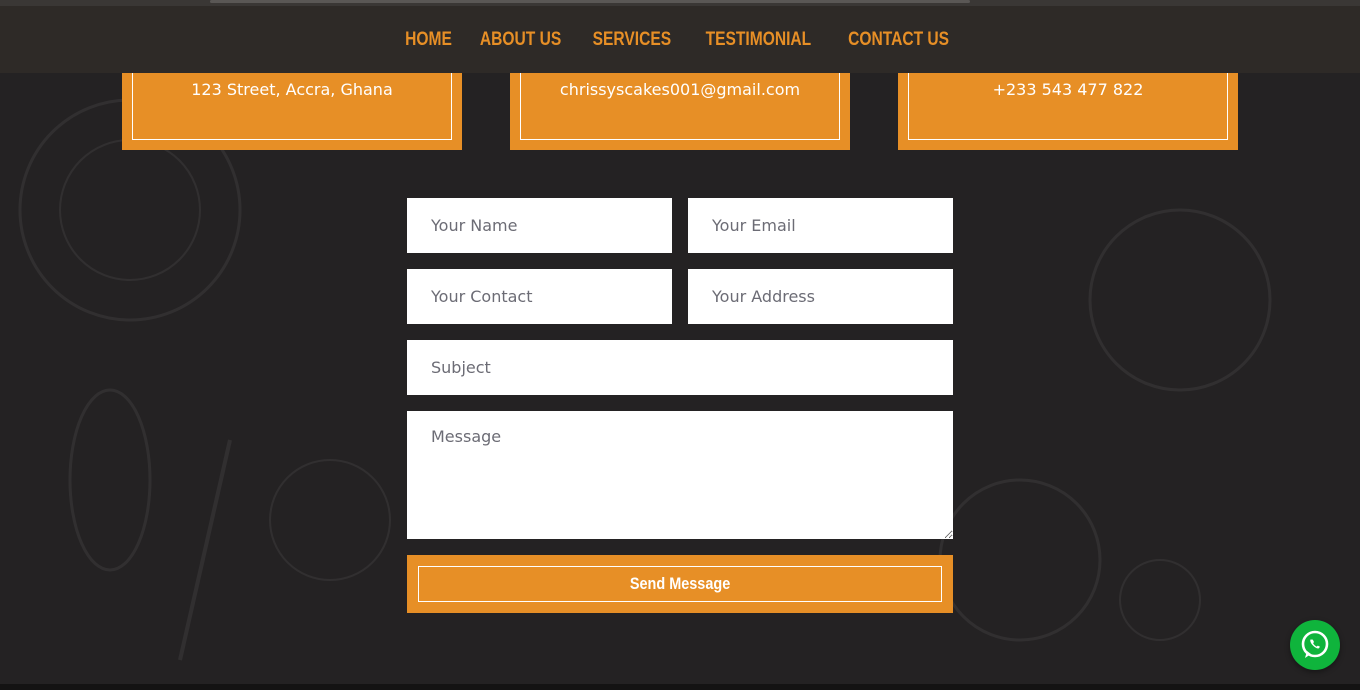  What do you see at coordinates (292, 89) in the screenshot?
I see `address-text: 123 Street, Accra, Ghana` at bounding box center [292, 89].